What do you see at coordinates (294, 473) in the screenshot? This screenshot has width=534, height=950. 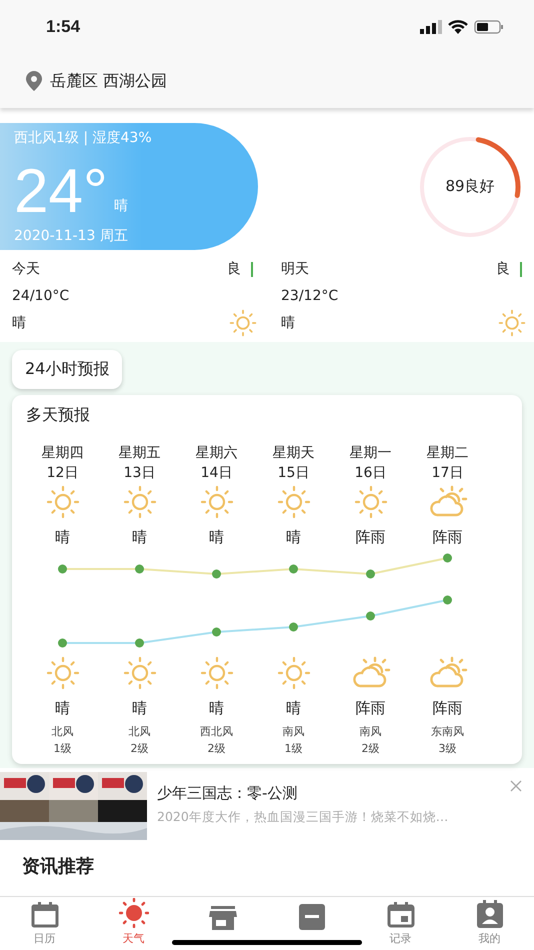 I see `date-label: 15日` at bounding box center [294, 473].